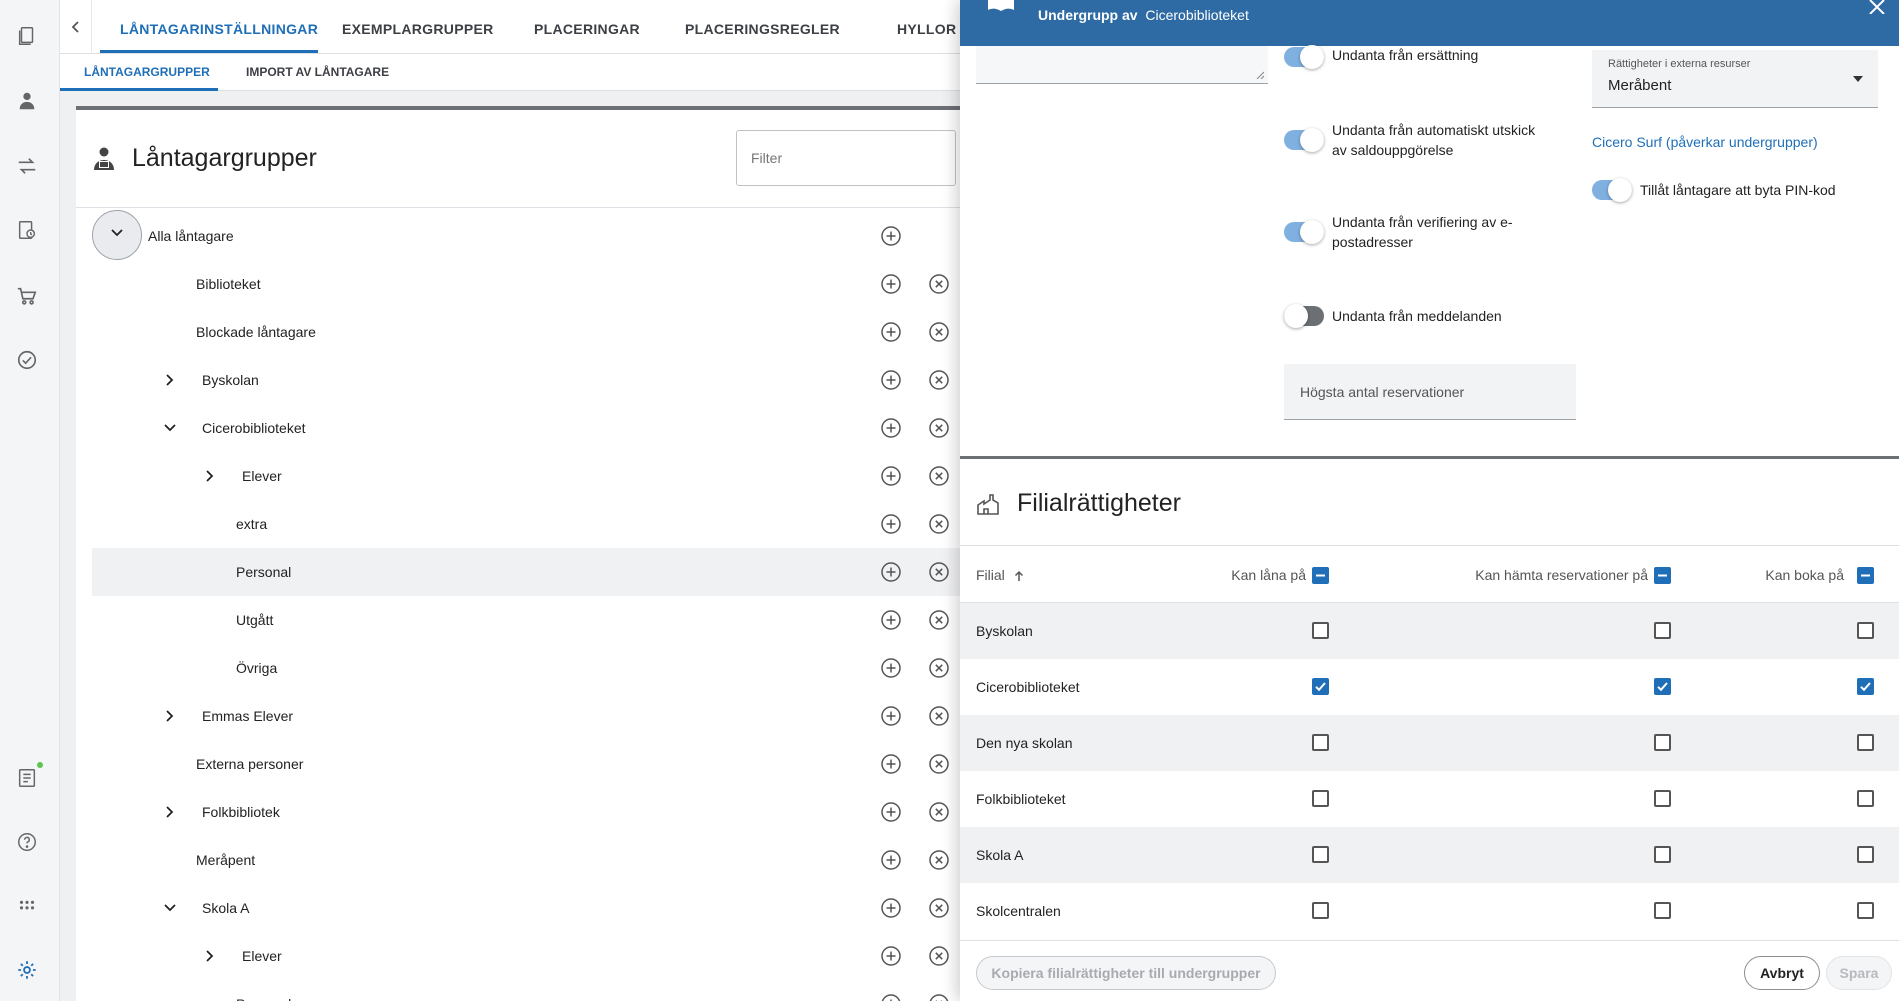 The height and width of the screenshot is (1001, 1899). I want to click on chevron-down-icon, so click(170, 908).